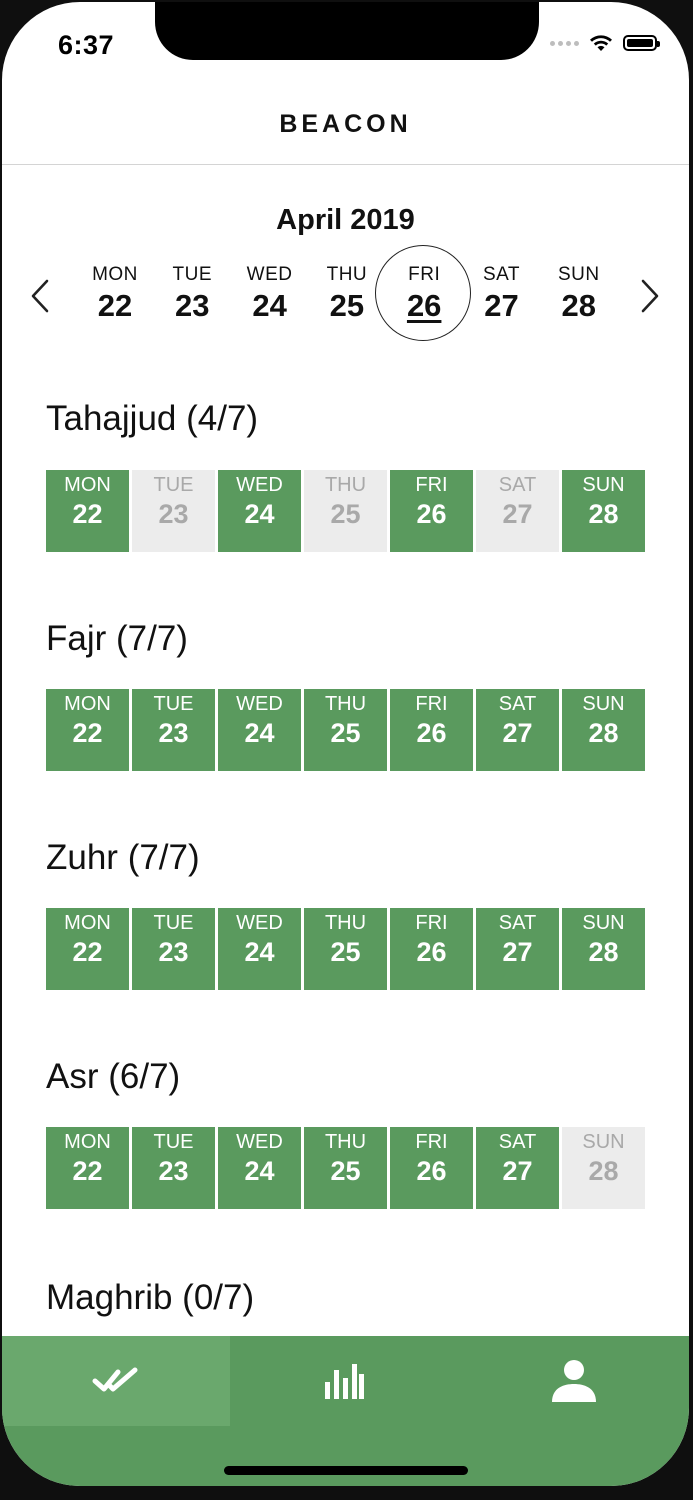  What do you see at coordinates (579, 294) in the screenshot?
I see `week-day-sun: SUN 28` at bounding box center [579, 294].